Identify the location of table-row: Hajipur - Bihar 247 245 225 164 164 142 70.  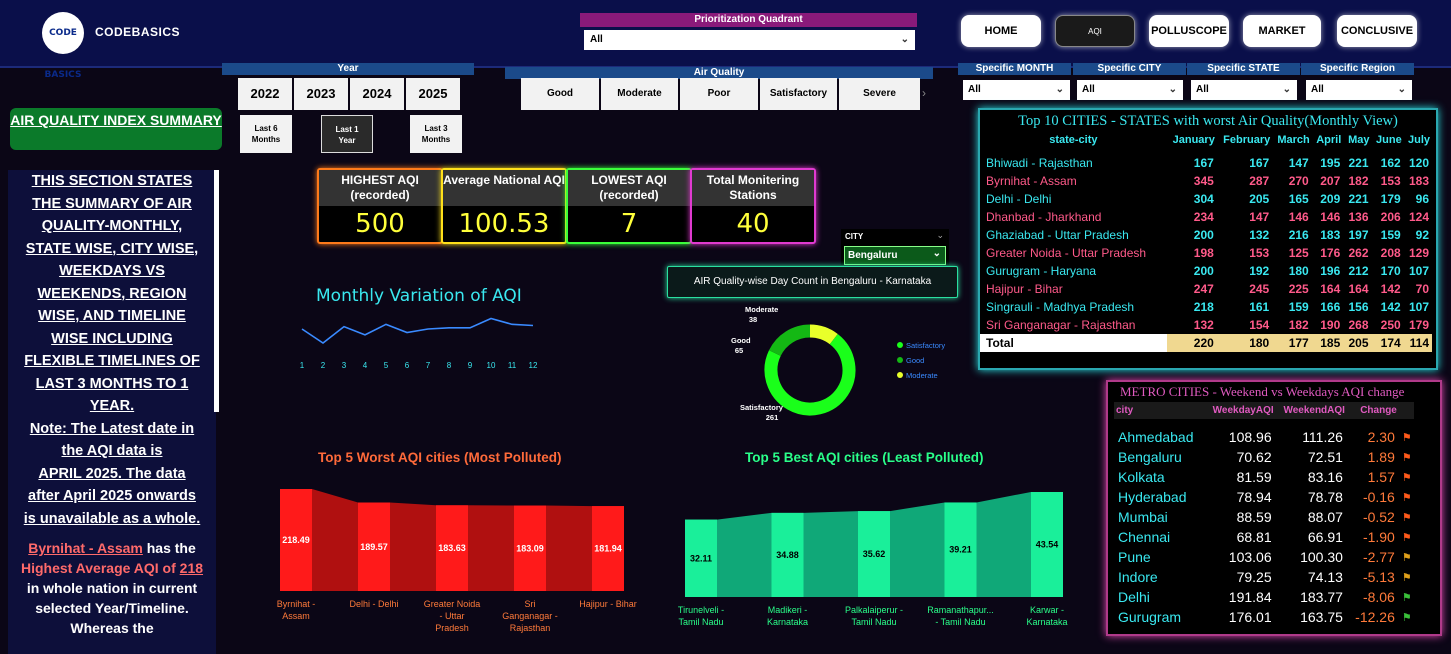
(1206, 289).